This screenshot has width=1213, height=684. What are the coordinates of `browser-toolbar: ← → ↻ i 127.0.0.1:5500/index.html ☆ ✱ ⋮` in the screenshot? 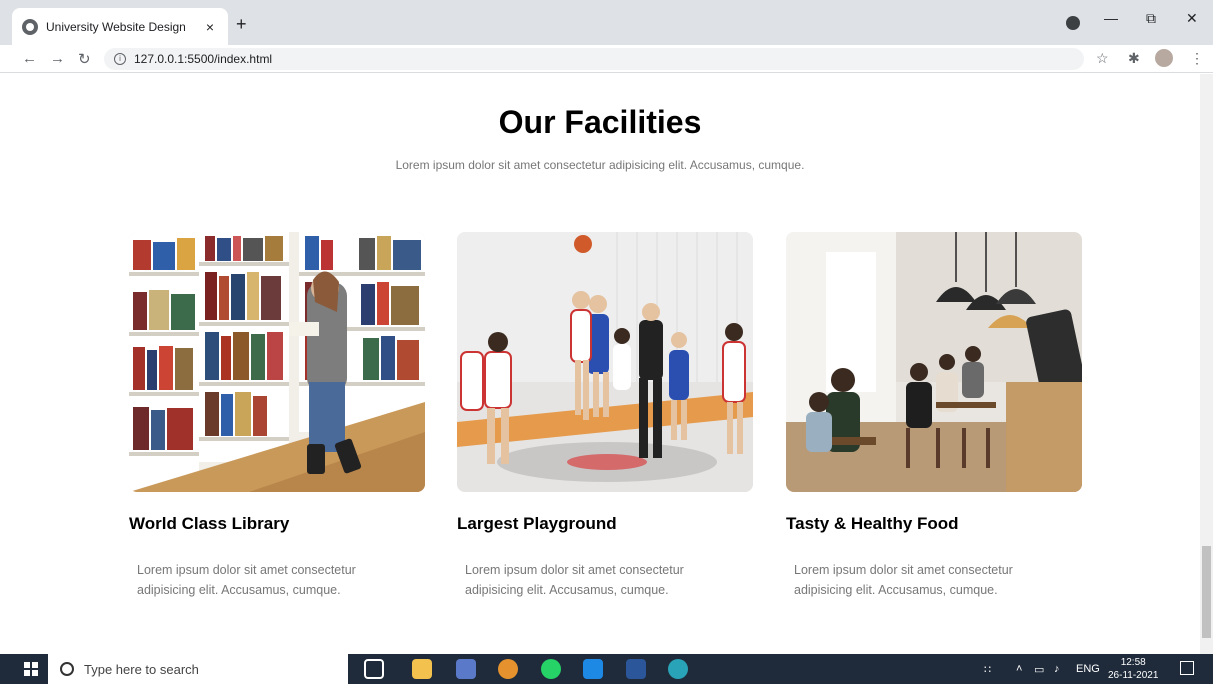 It's located at (606, 59).